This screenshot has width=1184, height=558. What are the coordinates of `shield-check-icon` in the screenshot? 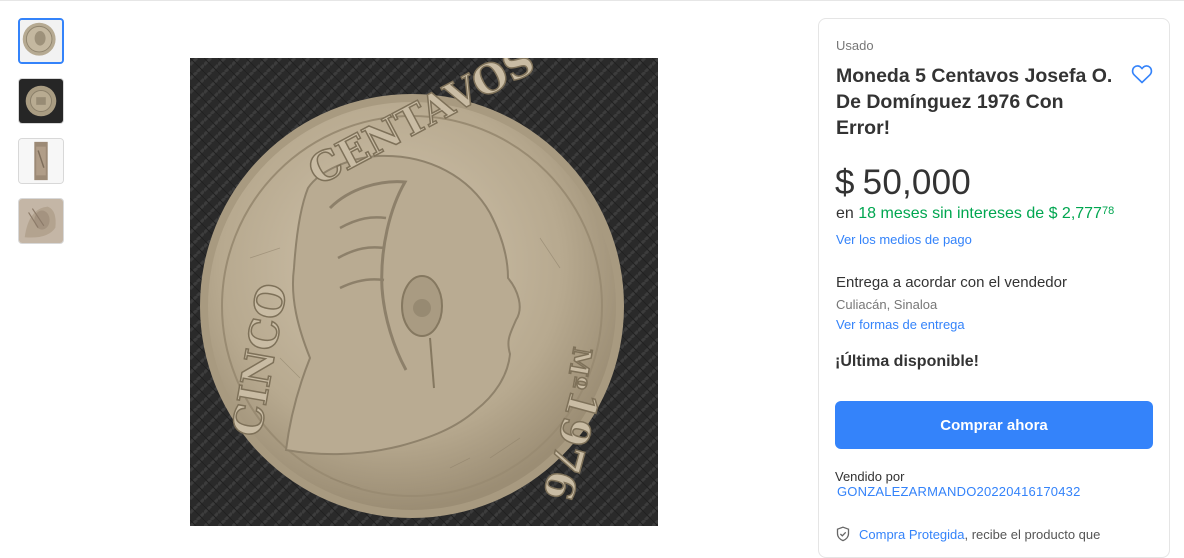 It's located at (843, 534).